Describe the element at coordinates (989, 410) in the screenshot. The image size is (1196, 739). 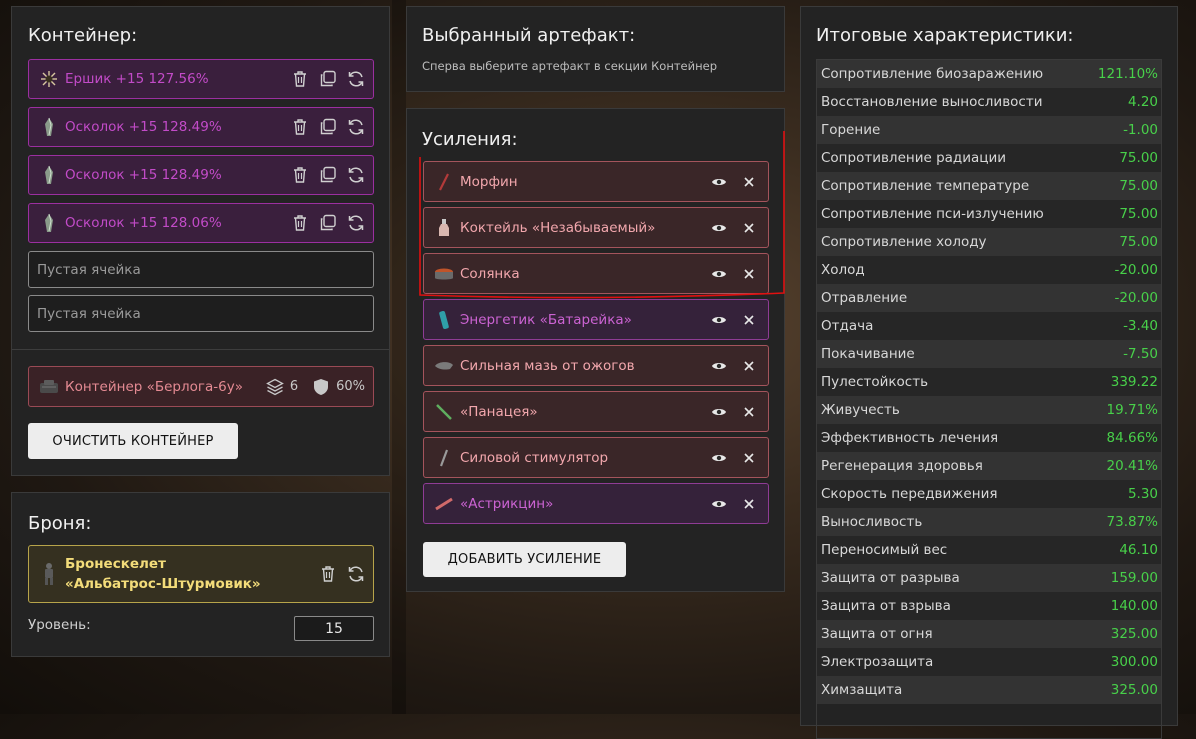
I see `stat-row: Живучесть 19.71%` at that location.